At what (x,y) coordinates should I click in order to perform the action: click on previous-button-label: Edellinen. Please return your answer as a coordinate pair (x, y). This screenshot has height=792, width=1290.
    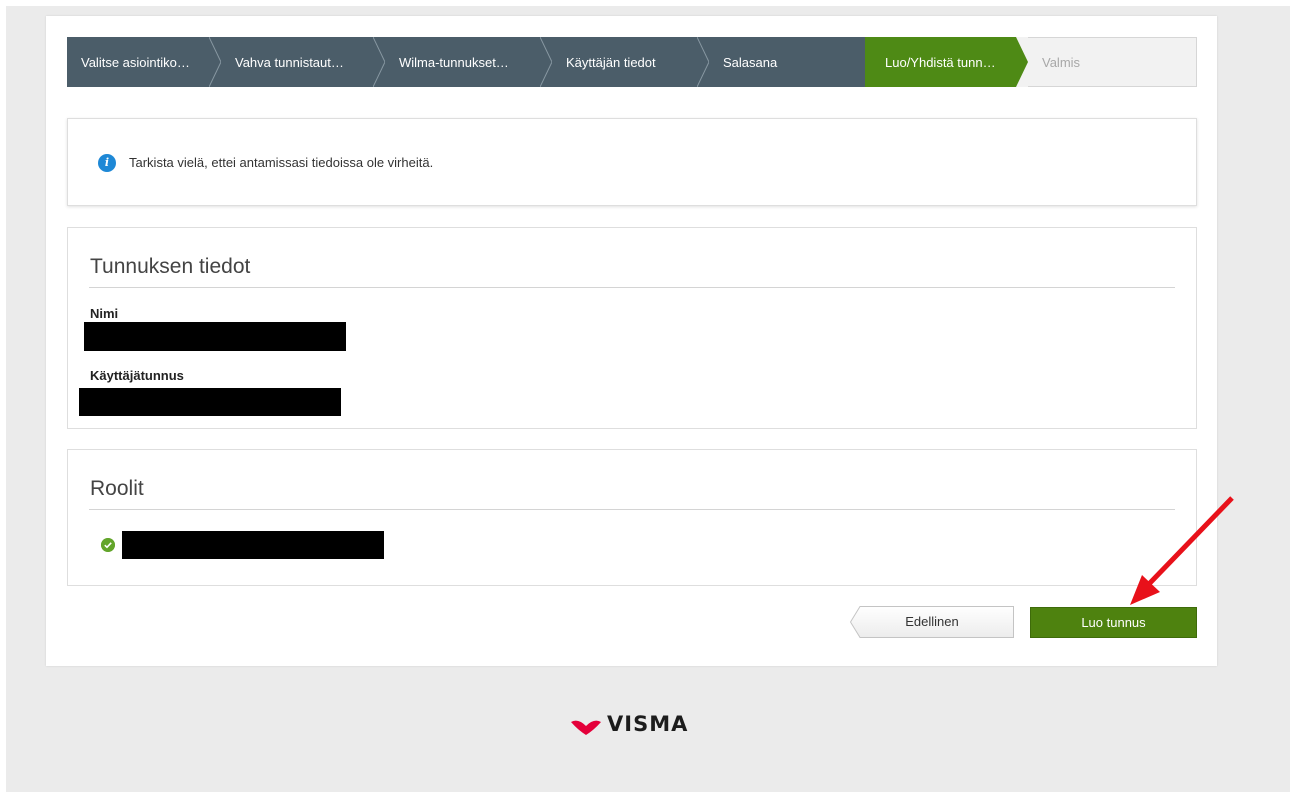
    Looking at the image, I should click on (932, 621).